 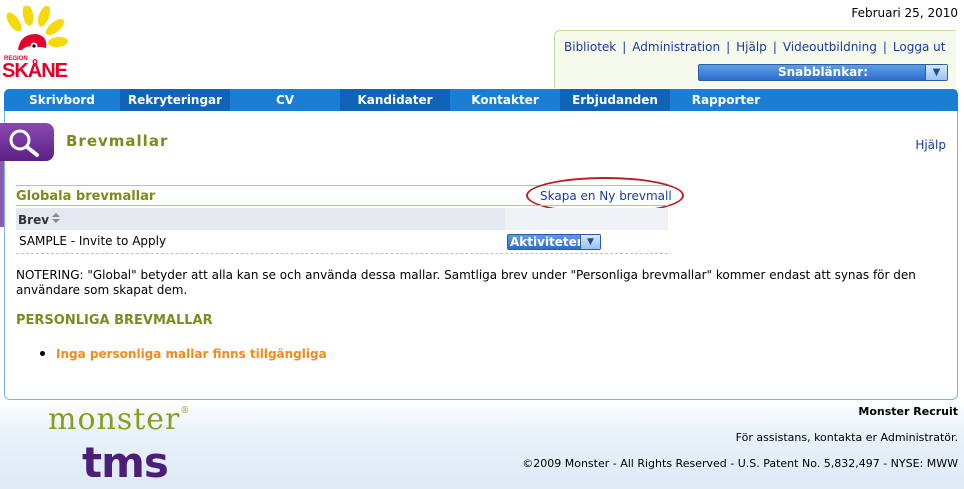 What do you see at coordinates (125, 462) in the screenshot?
I see `tms-logo: tms` at bounding box center [125, 462].